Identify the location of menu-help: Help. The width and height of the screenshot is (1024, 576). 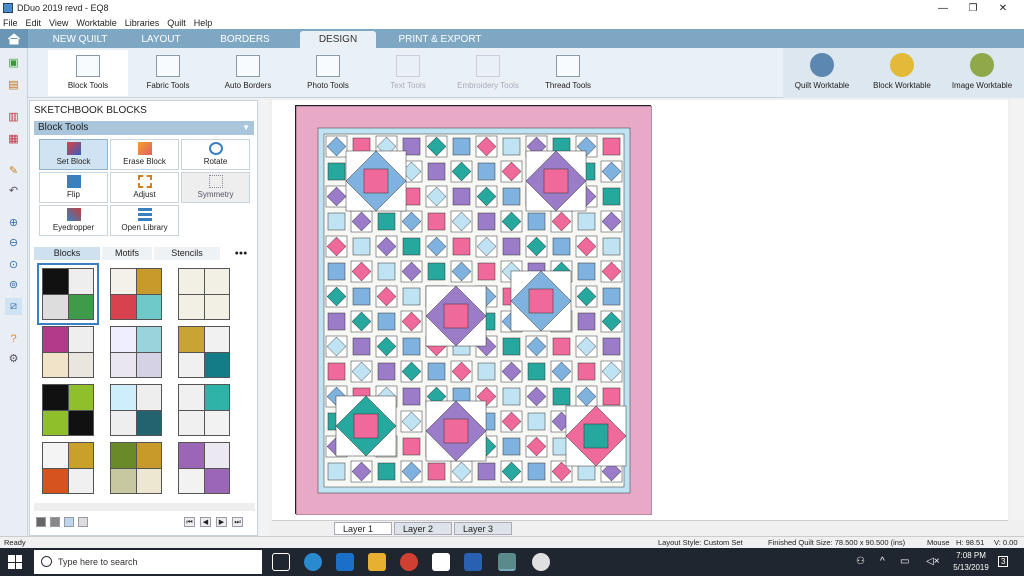
(203, 23).